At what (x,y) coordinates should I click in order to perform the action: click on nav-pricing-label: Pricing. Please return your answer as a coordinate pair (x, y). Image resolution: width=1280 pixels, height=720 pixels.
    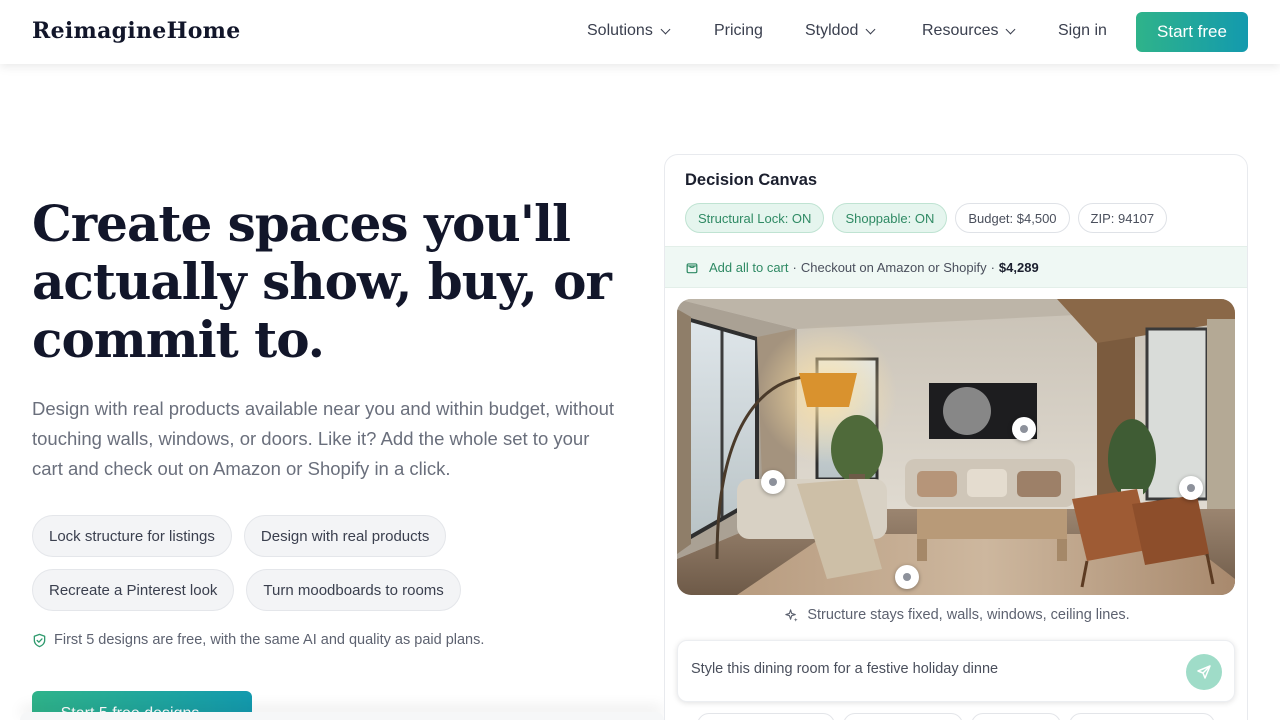
    Looking at the image, I should click on (738, 30).